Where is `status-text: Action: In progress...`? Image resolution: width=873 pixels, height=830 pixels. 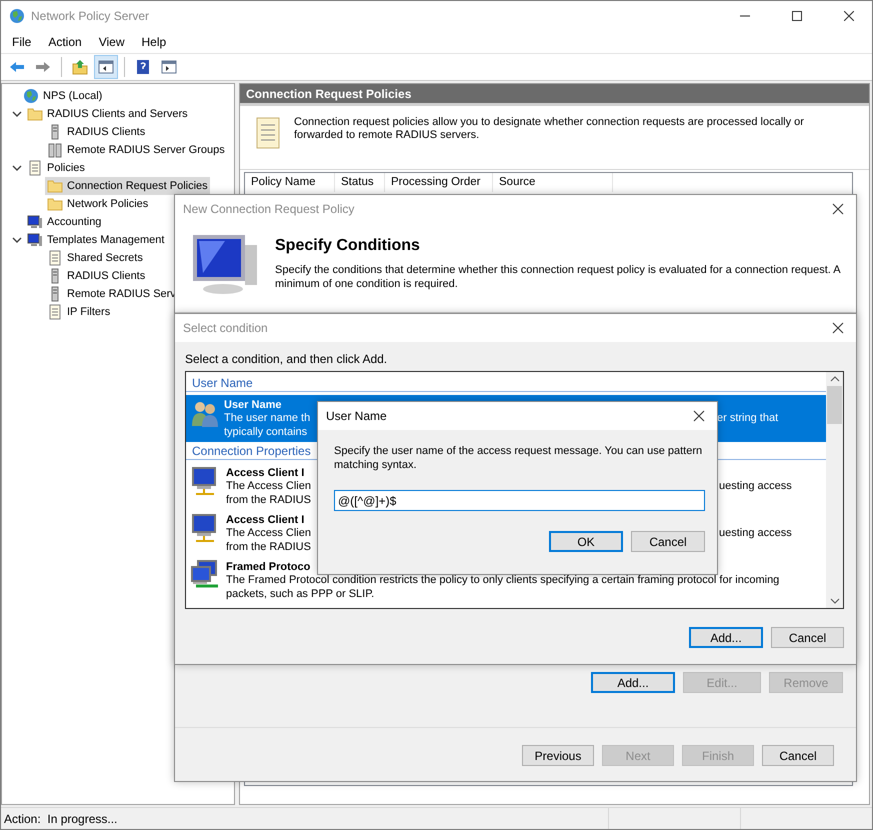
status-text: Action: In progress... is located at coordinates (60, 819).